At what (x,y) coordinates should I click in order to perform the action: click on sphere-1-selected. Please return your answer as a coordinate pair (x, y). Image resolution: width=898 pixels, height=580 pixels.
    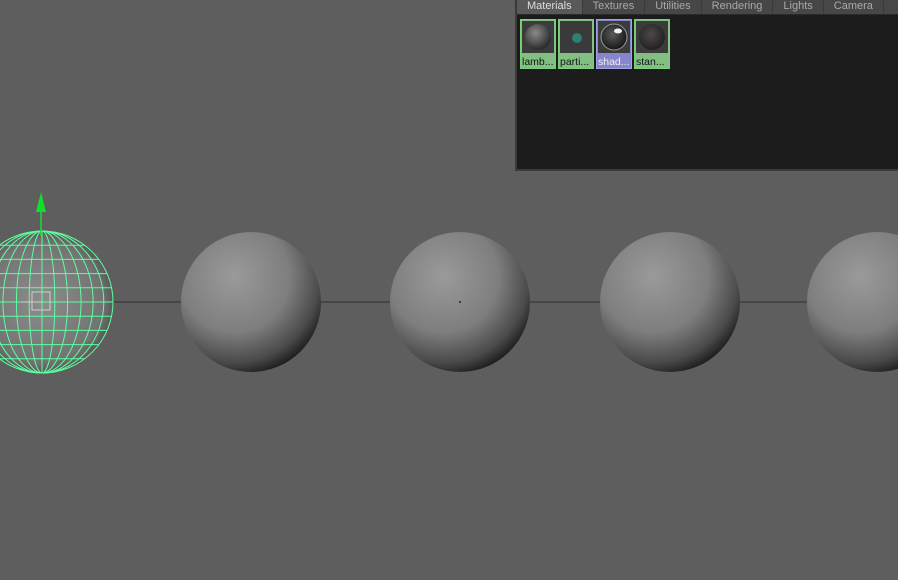
    Looking at the image, I should click on (57, 302).